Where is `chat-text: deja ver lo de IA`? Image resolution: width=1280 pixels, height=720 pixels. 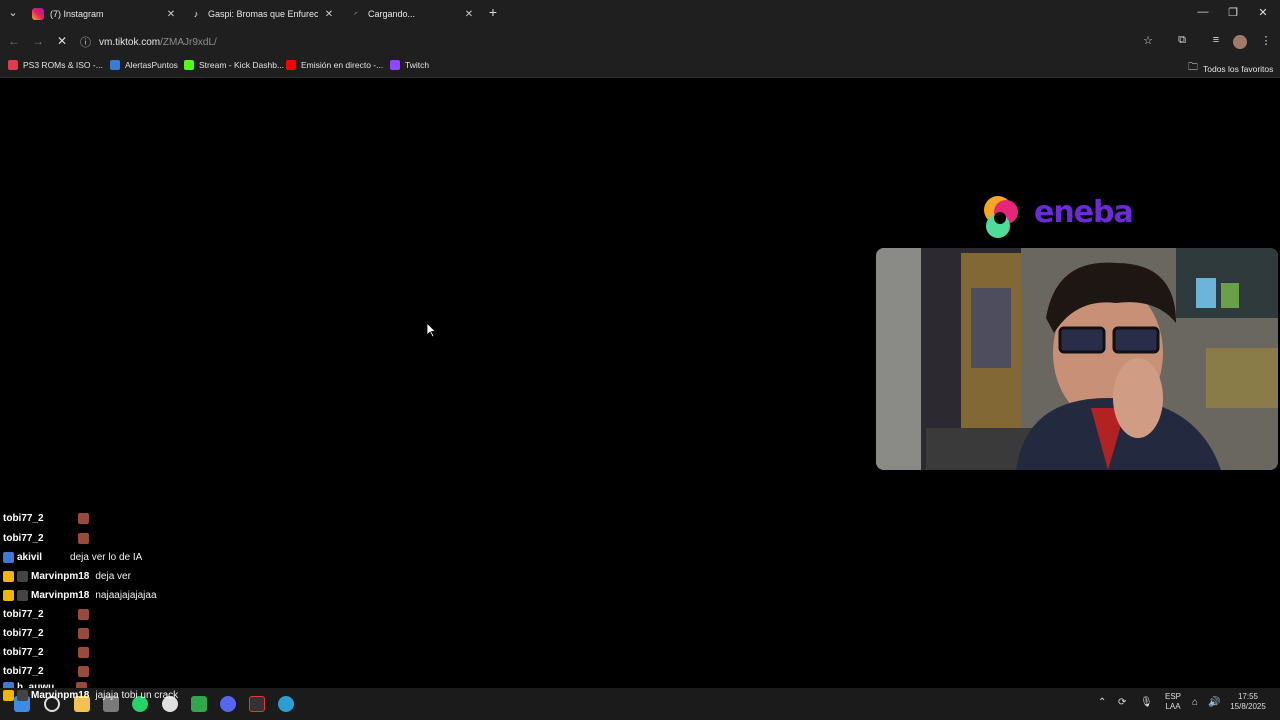
chat-text: deja ver lo de IA is located at coordinates (106, 557).